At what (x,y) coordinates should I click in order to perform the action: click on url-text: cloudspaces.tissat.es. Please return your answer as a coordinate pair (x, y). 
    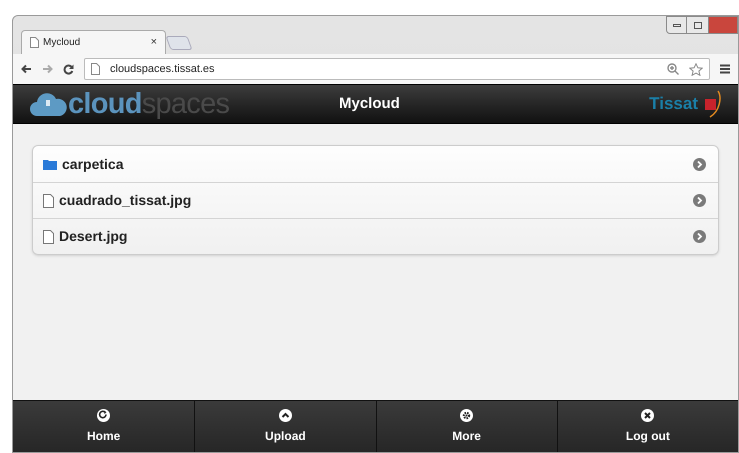
    Looking at the image, I should click on (162, 69).